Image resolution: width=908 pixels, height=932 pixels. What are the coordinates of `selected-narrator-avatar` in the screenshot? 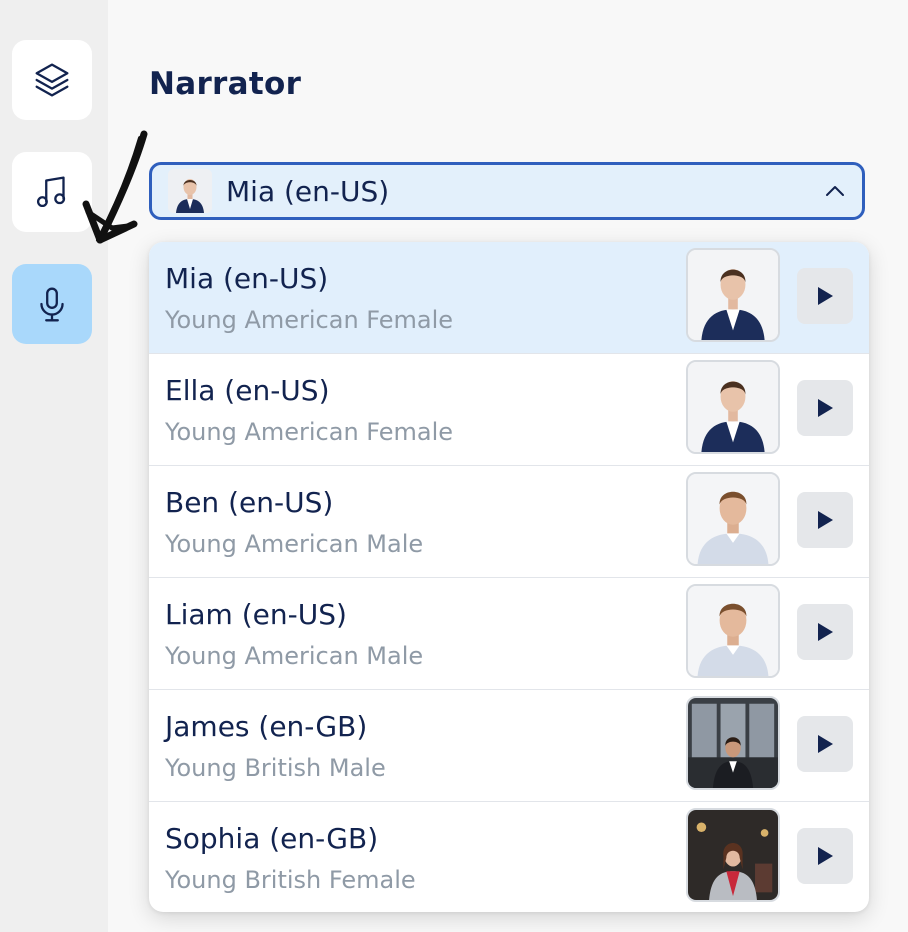 It's located at (190, 191).